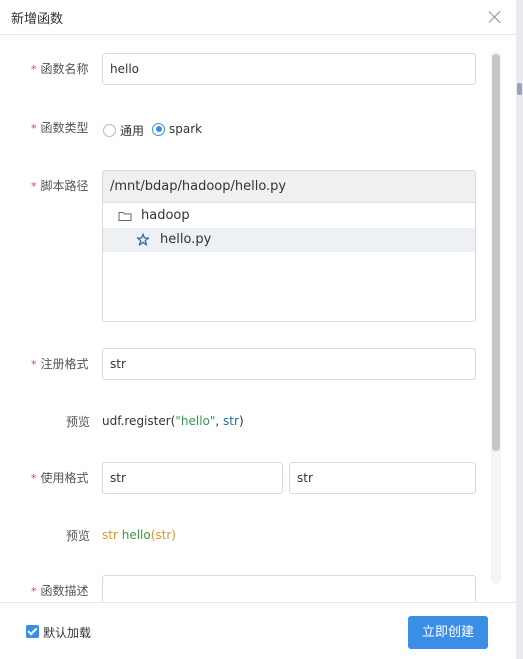 This screenshot has height=659, width=523. What do you see at coordinates (60, 364) in the screenshot?
I see `register-format-label: * 注册格式` at bounding box center [60, 364].